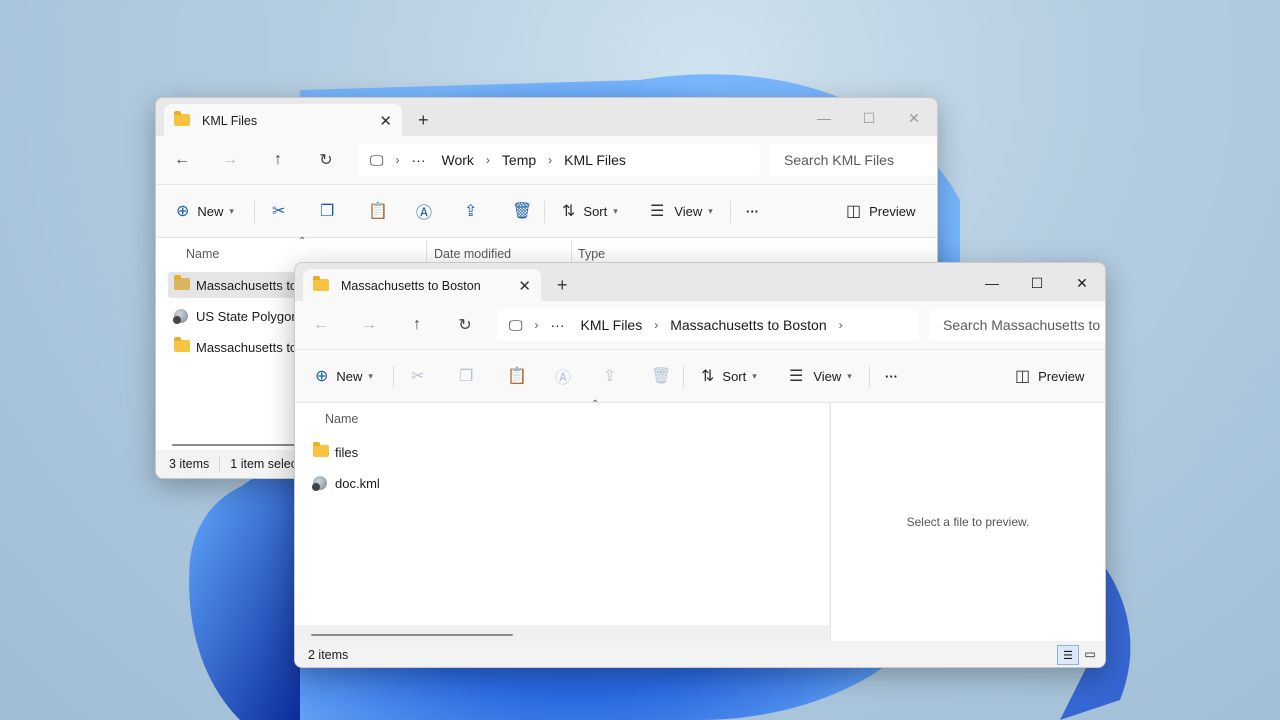 Image resolution: width=1280 pixels, height=720 pixels. What do you see at coordinates (1068, 655) in the screenshot?
I see `details-view-icon: ☰` at bounding box center [1068, 655].